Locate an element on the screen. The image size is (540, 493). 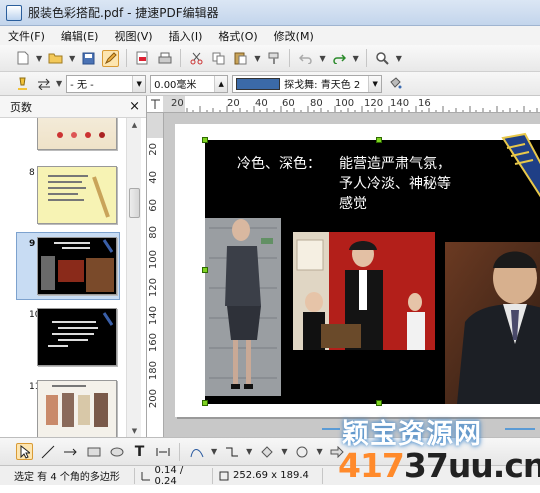
scroll-down-icon: ▼ is located at coordinates (134, 430).